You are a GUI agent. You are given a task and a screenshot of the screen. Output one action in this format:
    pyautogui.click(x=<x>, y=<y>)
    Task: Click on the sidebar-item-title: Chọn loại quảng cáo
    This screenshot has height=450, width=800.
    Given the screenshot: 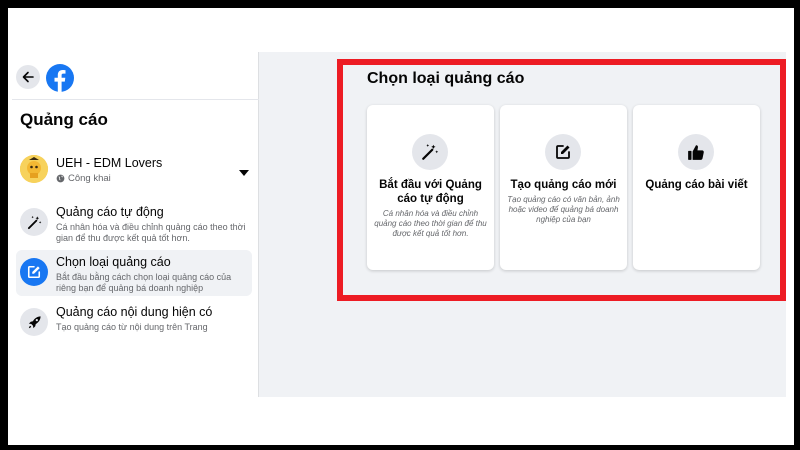 What is the action you would take?
    pyautogui.click(x=113, y=262)
    